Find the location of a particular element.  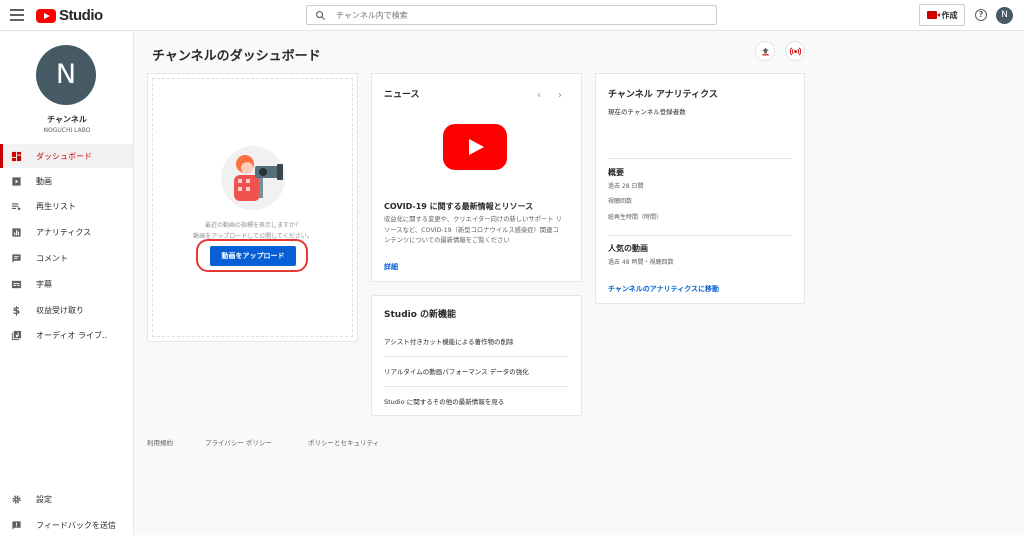

analytics-icon is located at coordinates (16, 232).